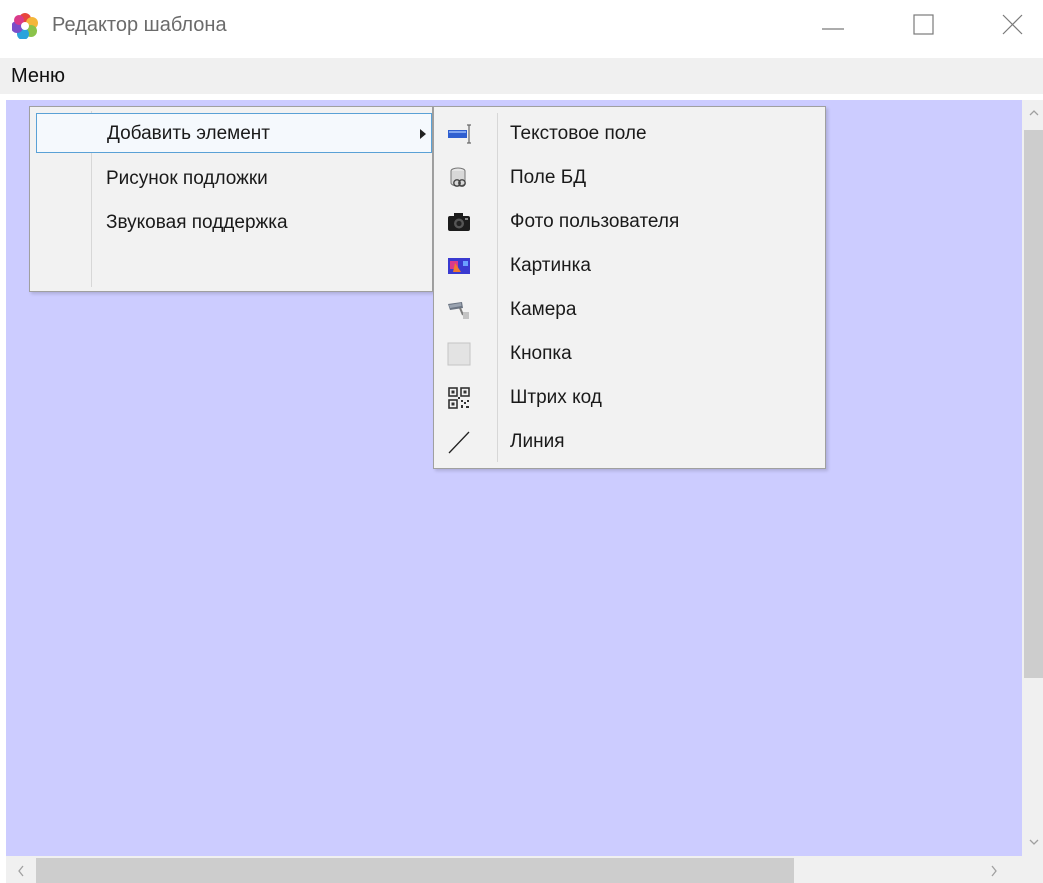 The width and height of the screenshot is (1043, 883). I want to click on button-icon, so click(459, 354).